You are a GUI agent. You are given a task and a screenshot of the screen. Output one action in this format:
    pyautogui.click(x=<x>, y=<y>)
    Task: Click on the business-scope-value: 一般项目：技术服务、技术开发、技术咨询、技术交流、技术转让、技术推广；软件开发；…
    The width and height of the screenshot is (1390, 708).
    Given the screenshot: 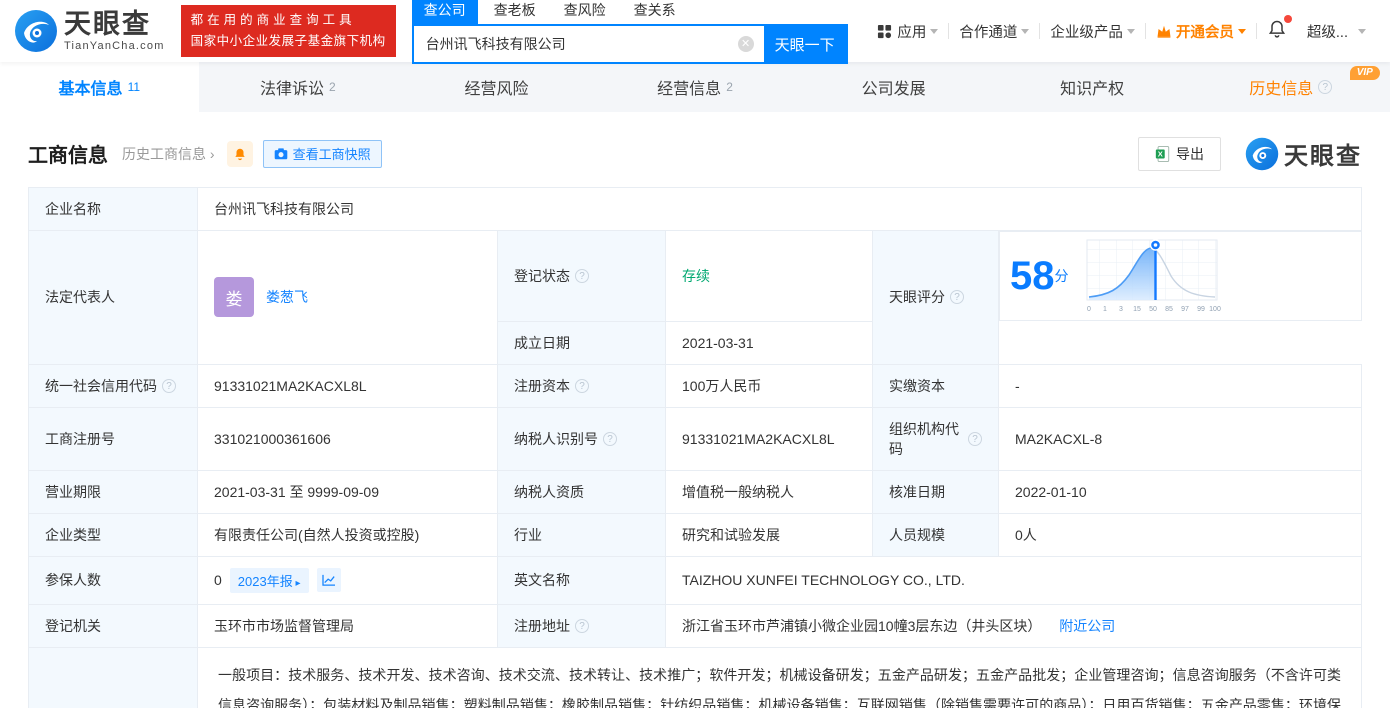 What is the action you would take?
    pyautogui.click(x=779, y=687)
    